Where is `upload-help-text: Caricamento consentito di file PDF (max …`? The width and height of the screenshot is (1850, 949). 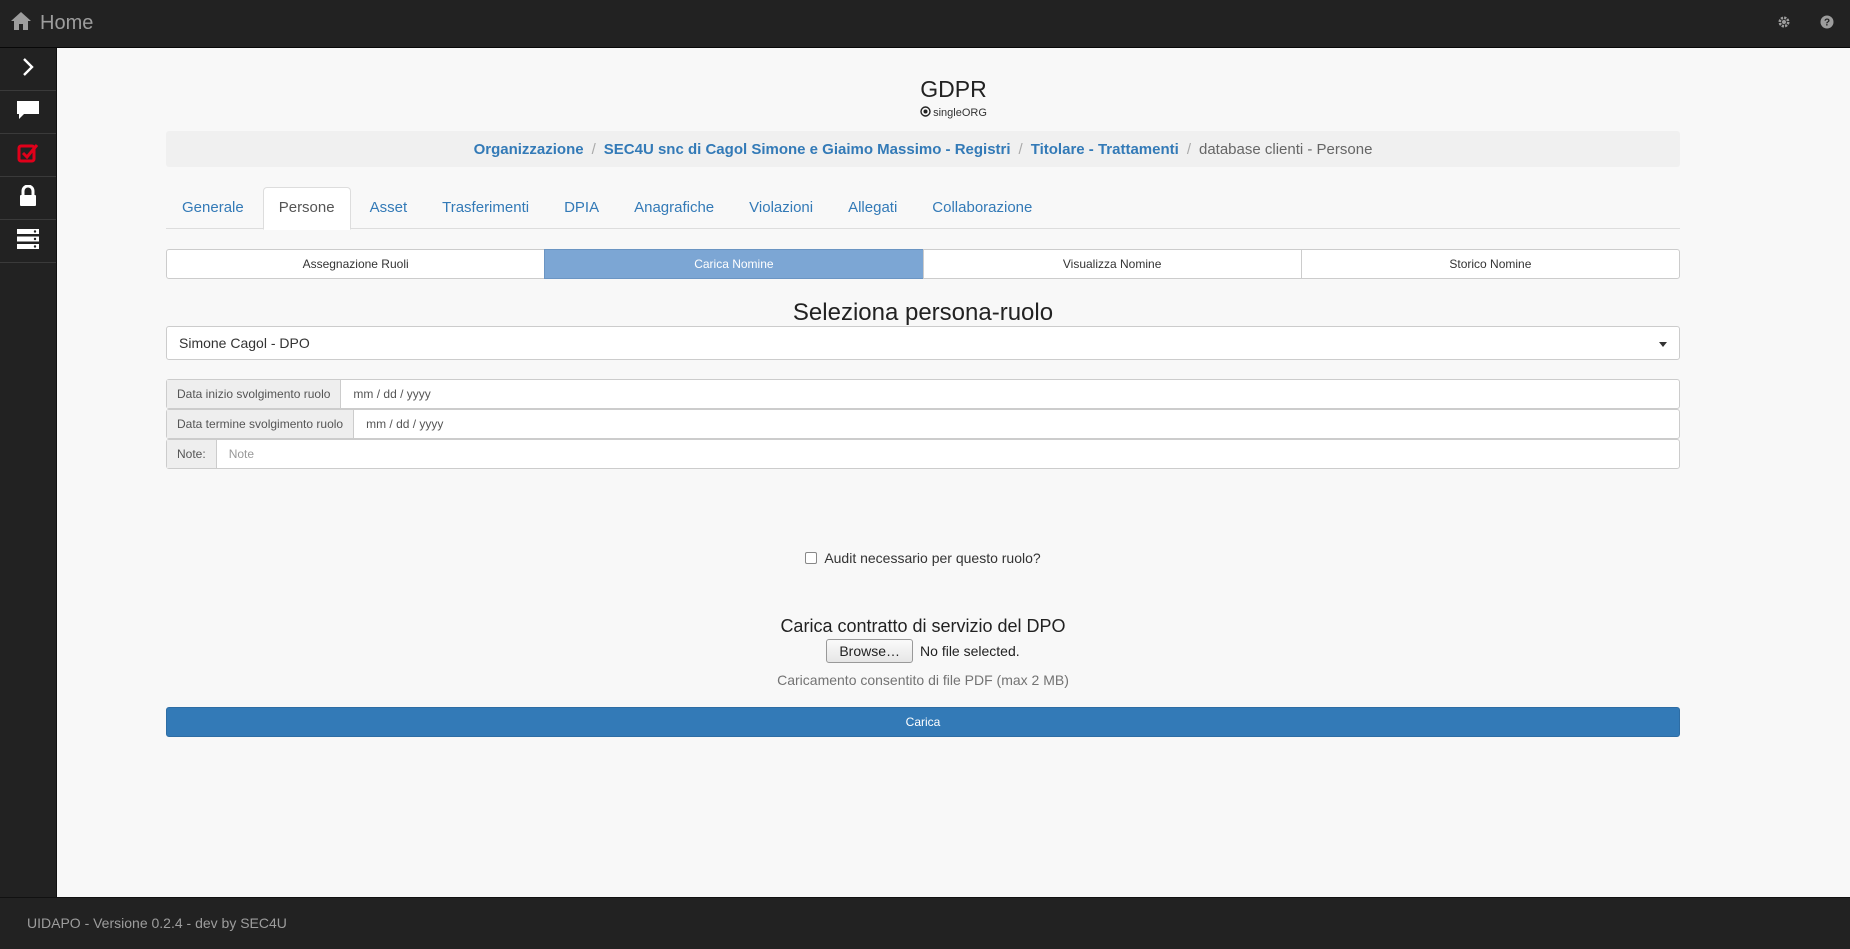
upload-help-text: Caricamento consentito di file PDF (max … is located at coordinates (923, 680).